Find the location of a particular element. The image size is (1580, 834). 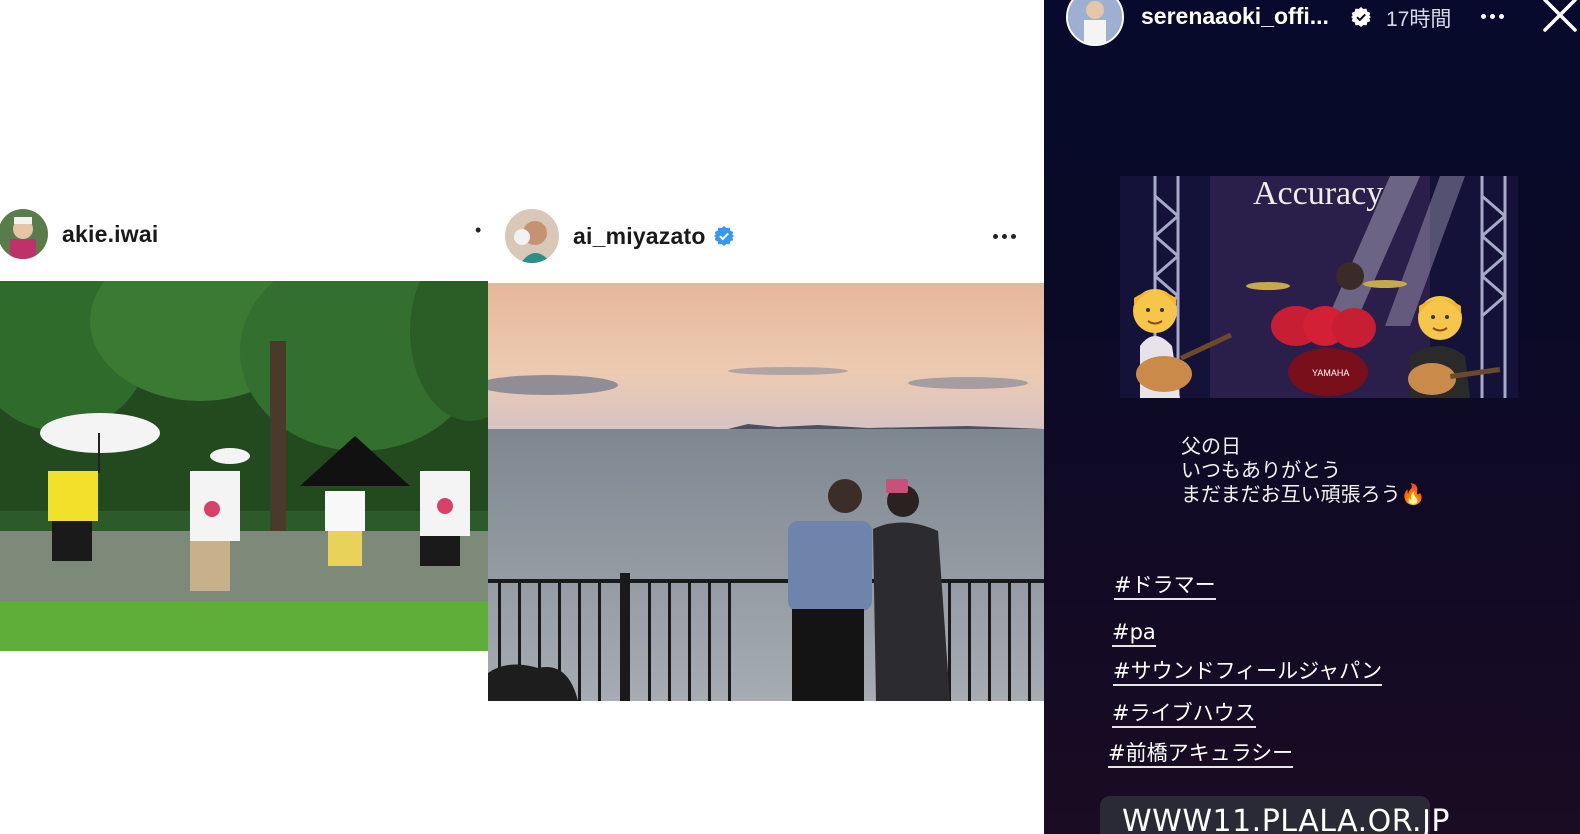

story-caption: 父の日 いつもありがとう まだまだお互い頑張ろう🔥 is located at coordinates (1303, 470).